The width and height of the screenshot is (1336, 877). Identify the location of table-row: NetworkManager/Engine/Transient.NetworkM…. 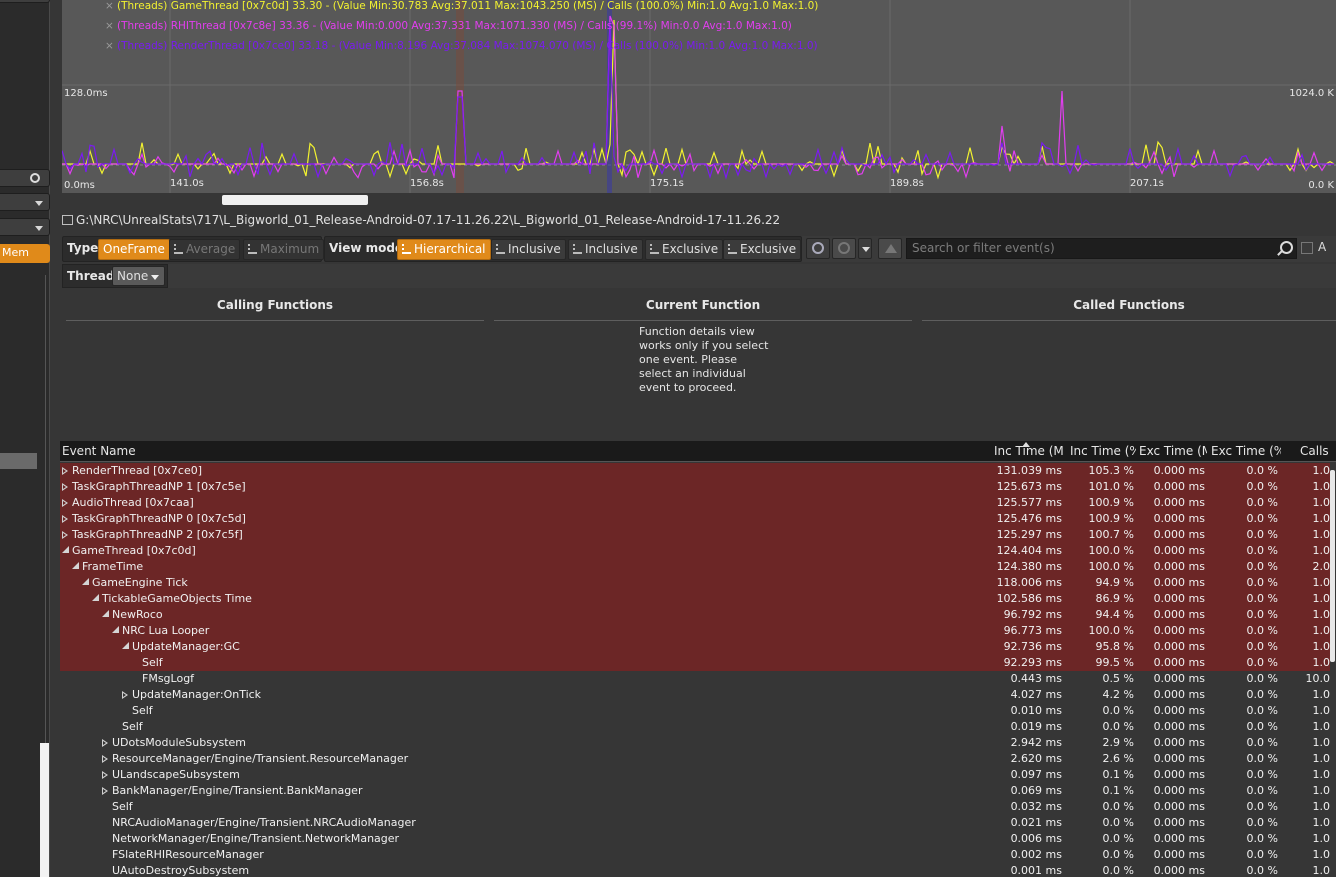
(695, 839).